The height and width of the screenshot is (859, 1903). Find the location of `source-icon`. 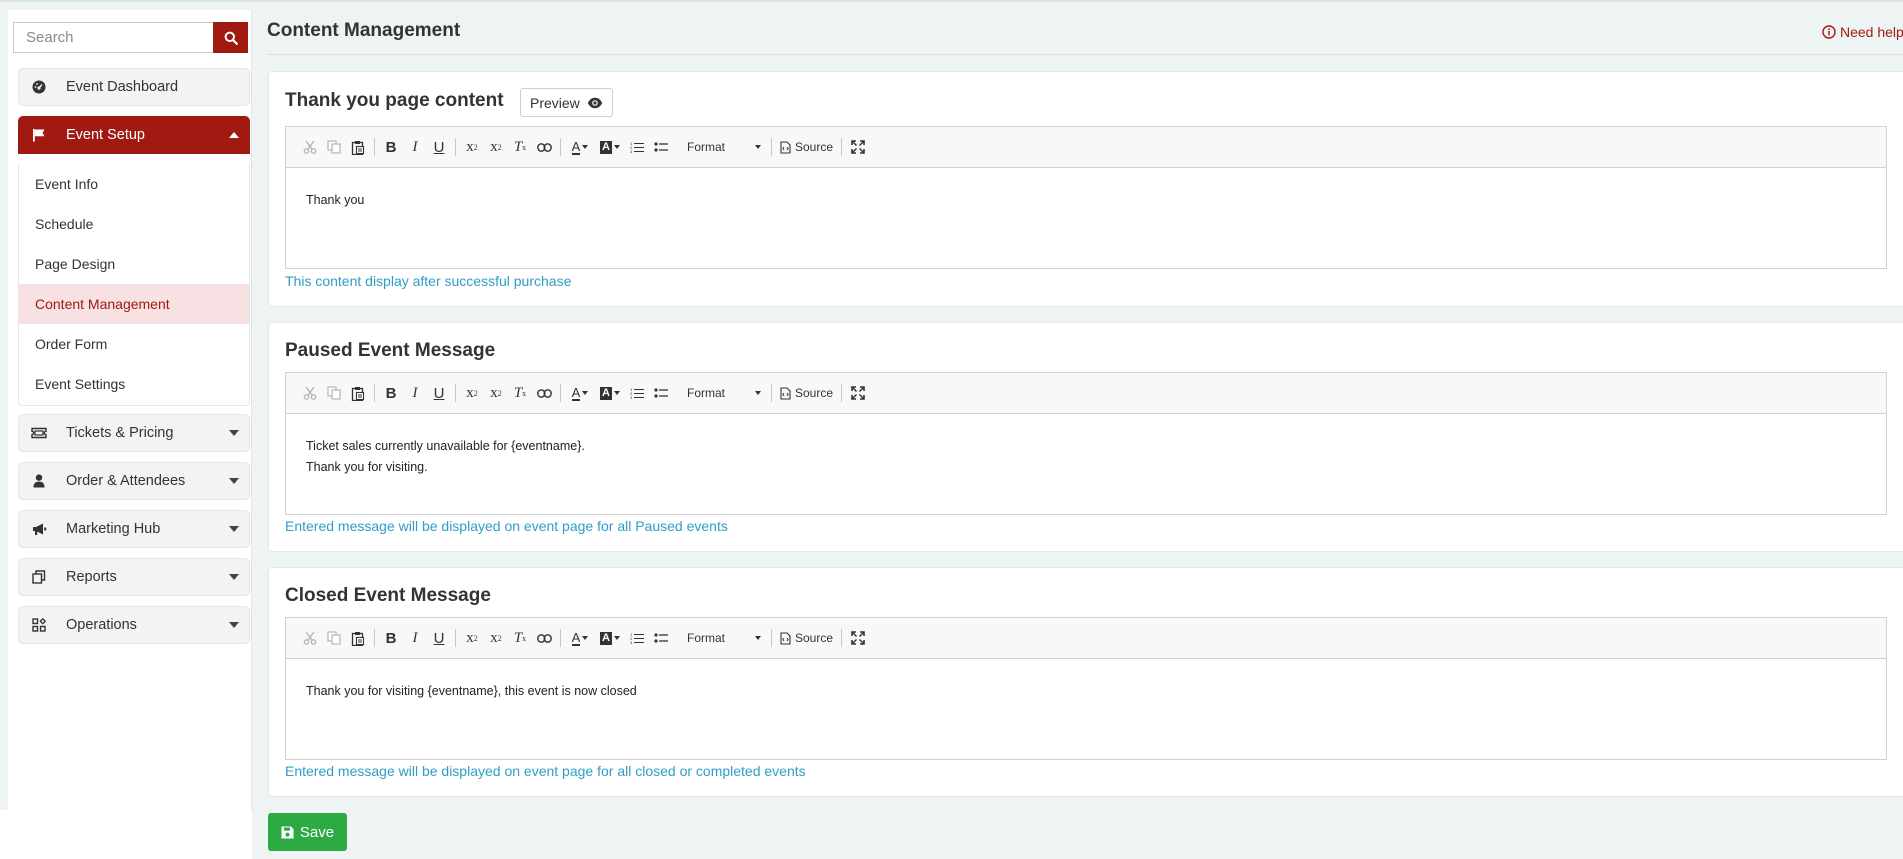

source-icon is located at coordinates (785, 393).